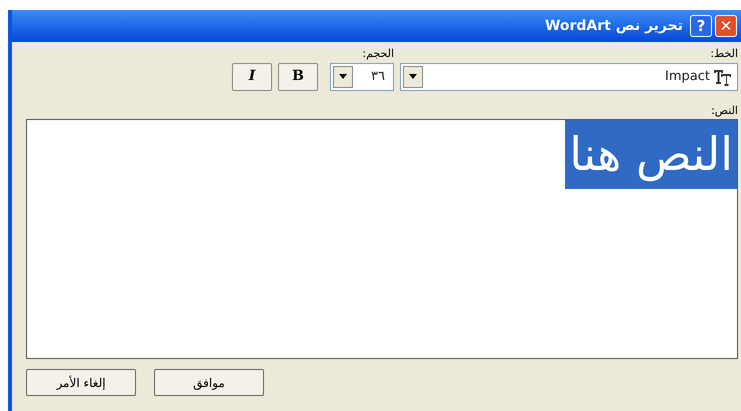 Image resolution: width=741 pixels, height=411 pixels. What do you see at coordinates (726, 26) in the screenshot?
I see `close-button: ✕` at bounding box center [726, 26].